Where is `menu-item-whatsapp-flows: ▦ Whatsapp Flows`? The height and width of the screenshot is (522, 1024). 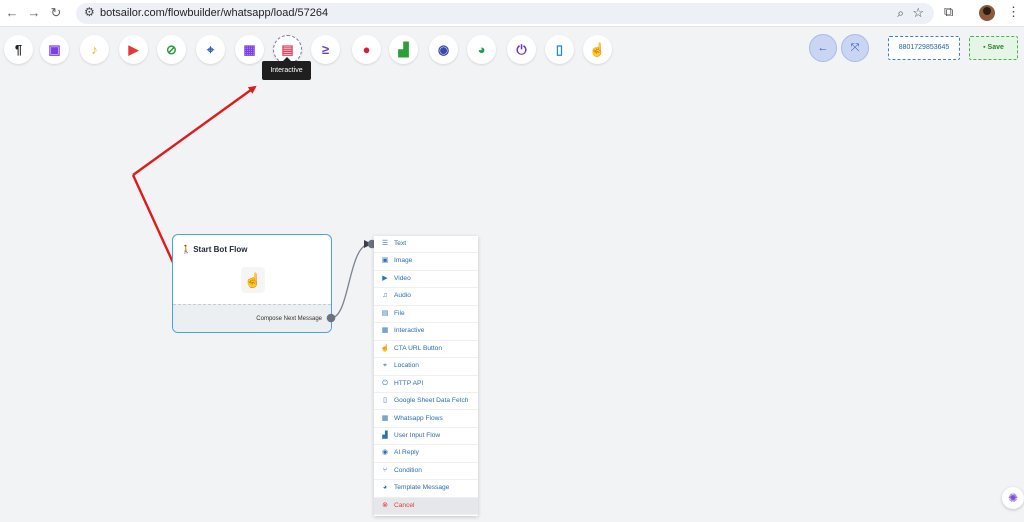
menu-item-whatsapp-flows: ▦ Whatsapp Flows is located at coordinates (426, 419).